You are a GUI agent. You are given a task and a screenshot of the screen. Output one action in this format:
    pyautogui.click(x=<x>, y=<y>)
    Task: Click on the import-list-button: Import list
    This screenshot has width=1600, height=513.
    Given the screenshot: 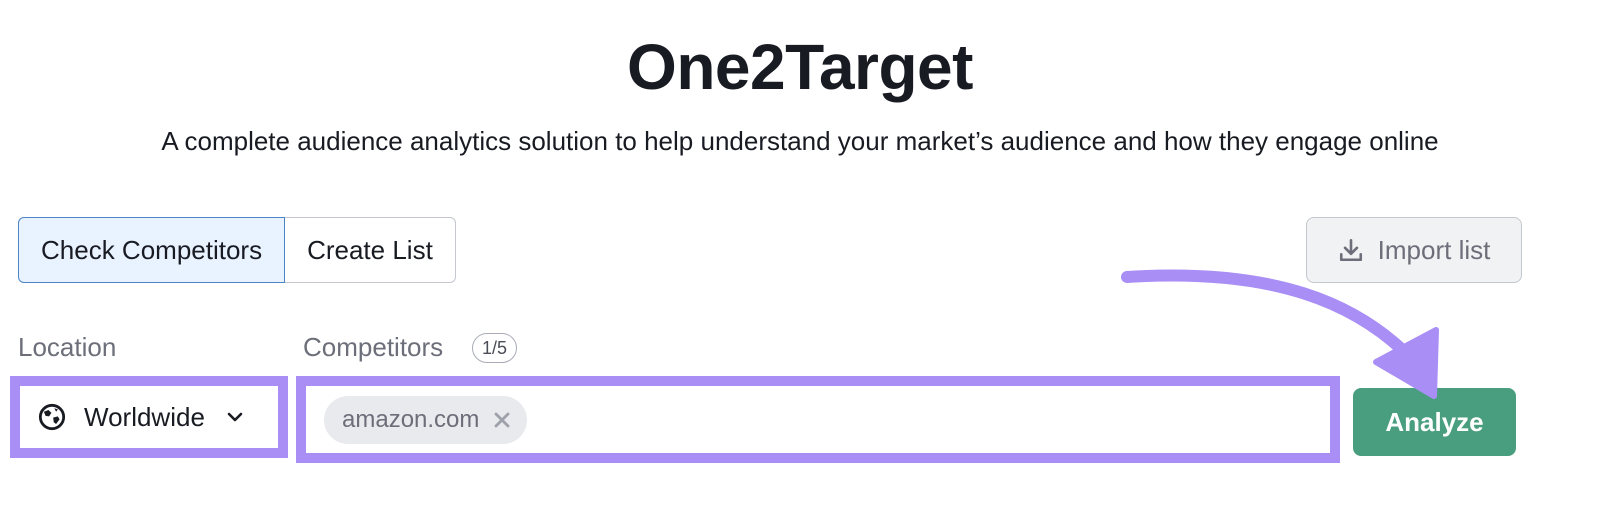 What is the action you would take?
    pyautogui.click(x=1414, y=250)
    